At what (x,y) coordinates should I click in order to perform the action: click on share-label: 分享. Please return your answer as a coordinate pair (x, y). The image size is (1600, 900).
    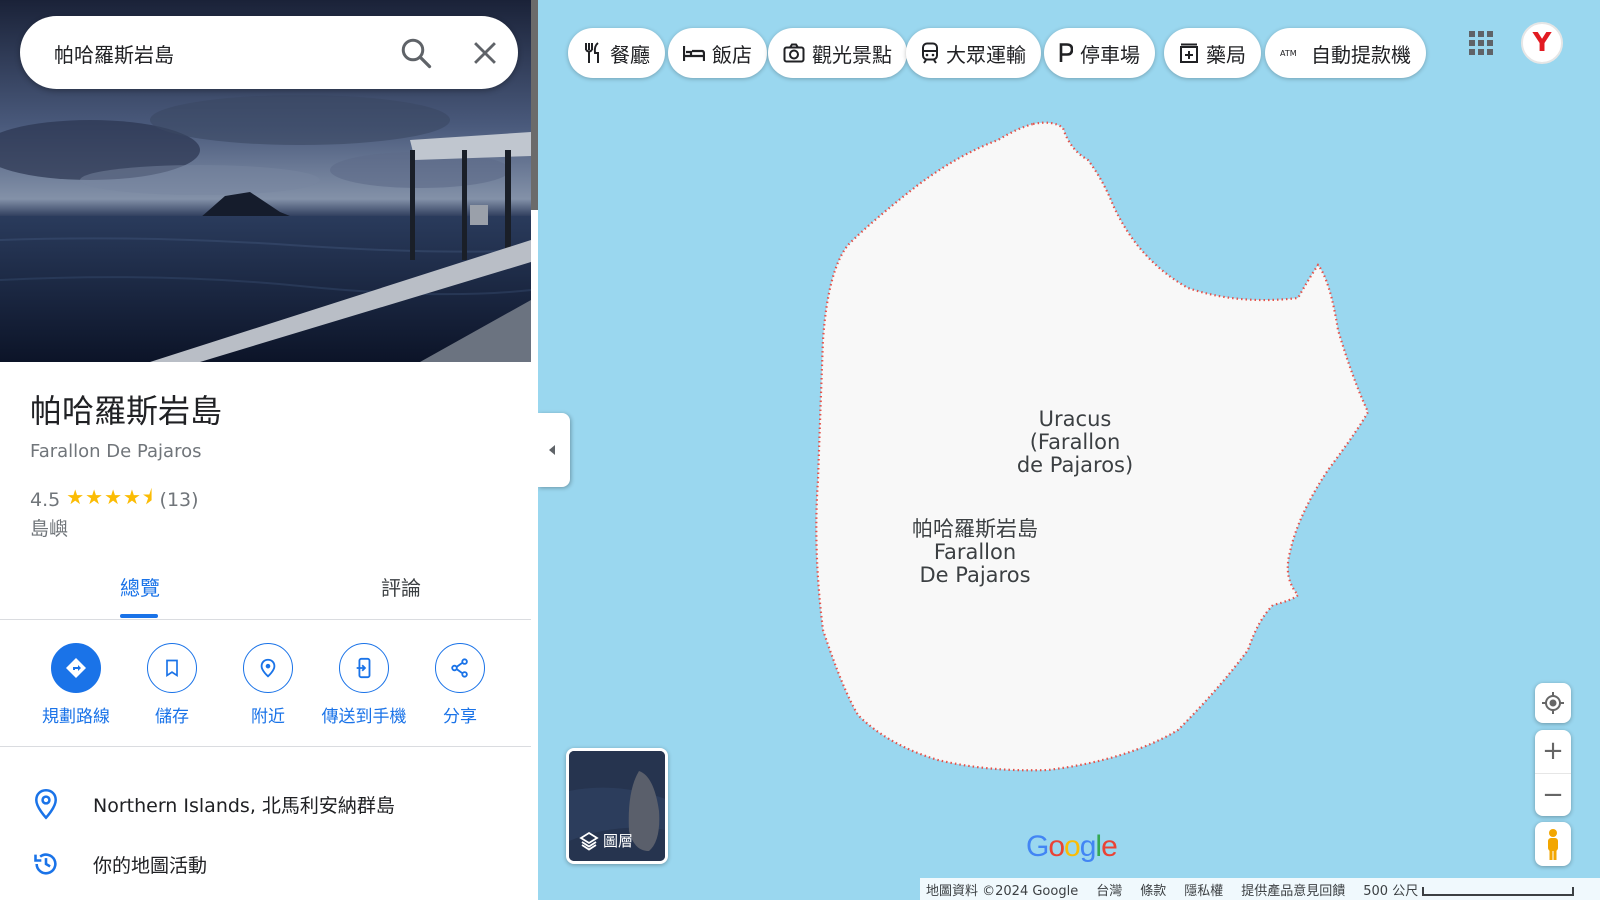
    Looking at the image, I should click on (460, 717).